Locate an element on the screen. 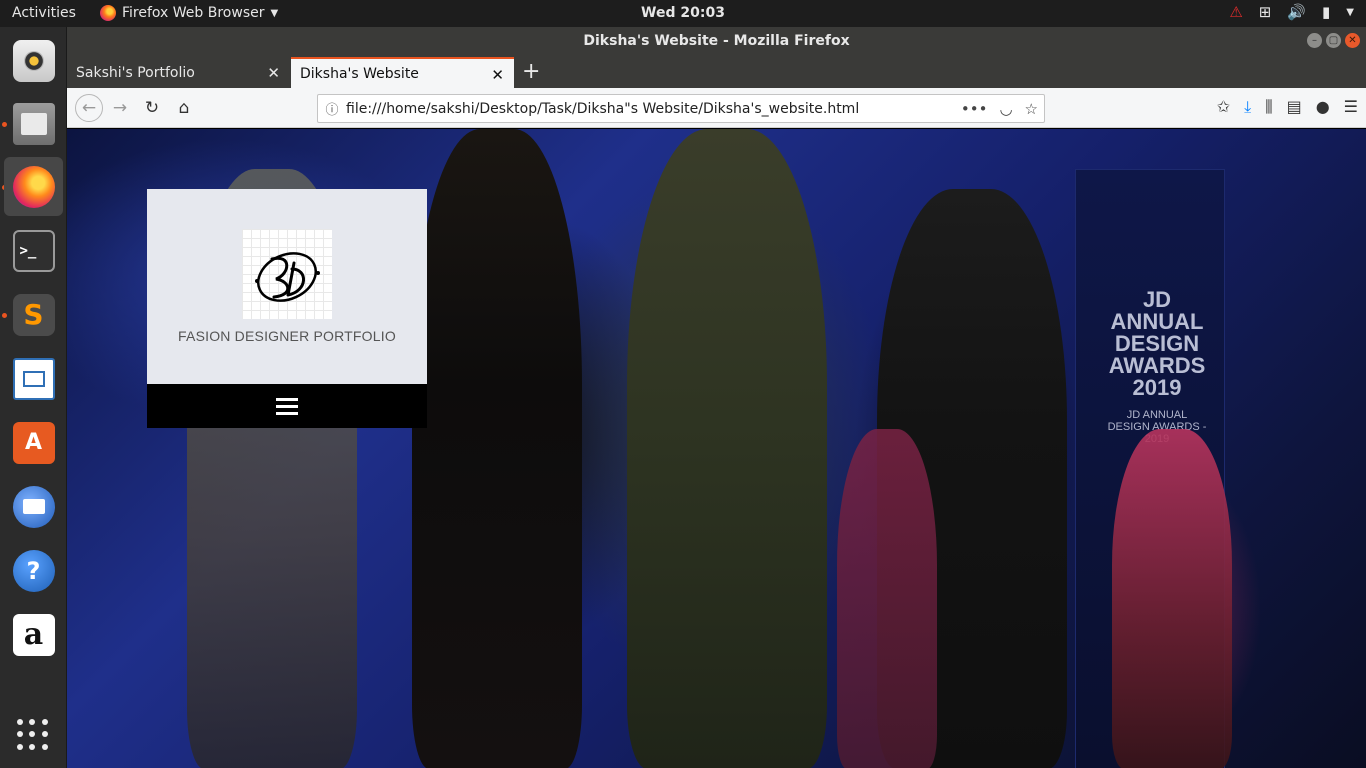  help-icon: ? is located at coordinates (33, 570).